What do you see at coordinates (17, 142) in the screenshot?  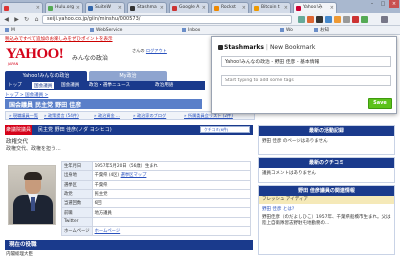 I see `profile-slogan: 政権交代` at bounding box center [17, 142].